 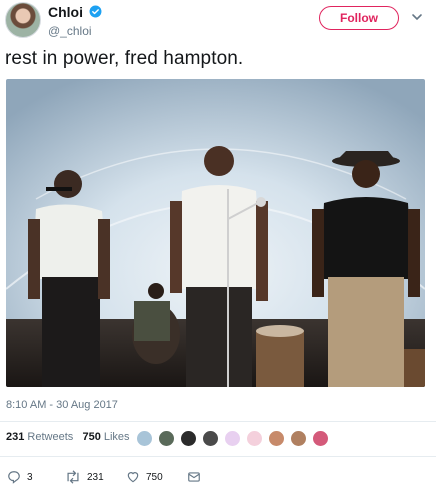 What do you see at coordinates (417, 17) in the screenshot?
I see `chevron-down-icon` at bounding box center [417, 17].